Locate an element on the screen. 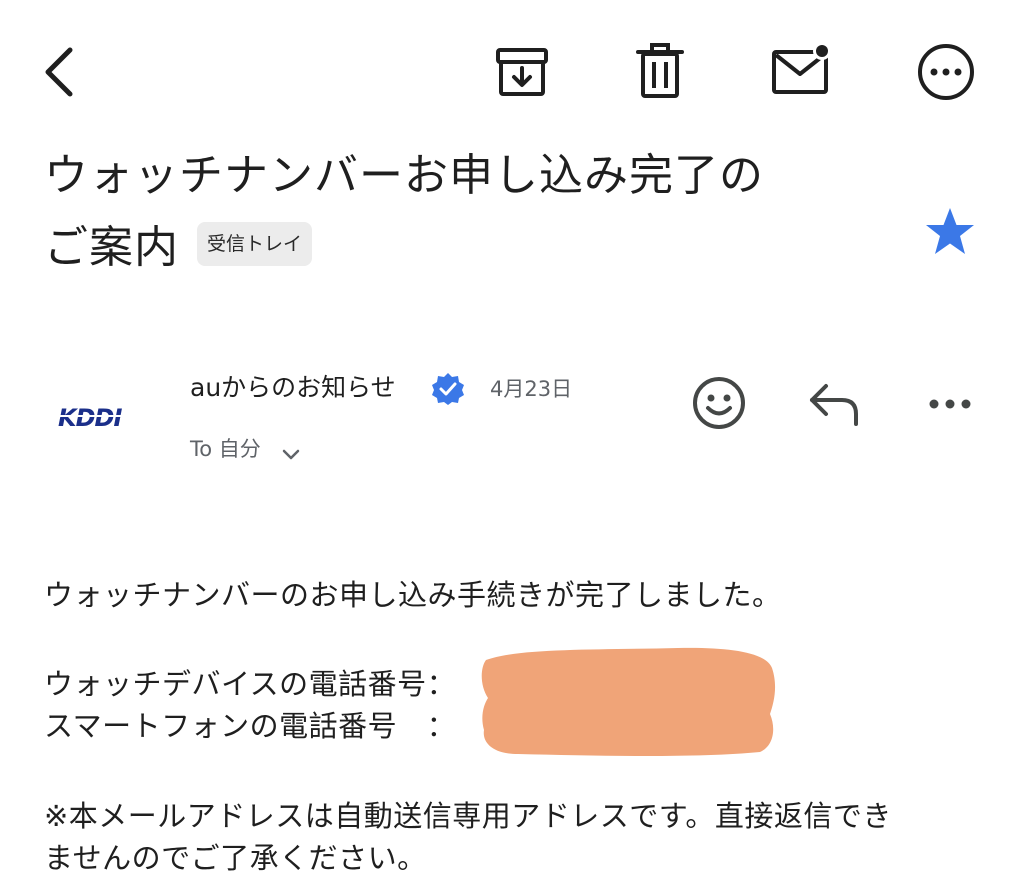  trash-icon is located at coordinates (660, 71).